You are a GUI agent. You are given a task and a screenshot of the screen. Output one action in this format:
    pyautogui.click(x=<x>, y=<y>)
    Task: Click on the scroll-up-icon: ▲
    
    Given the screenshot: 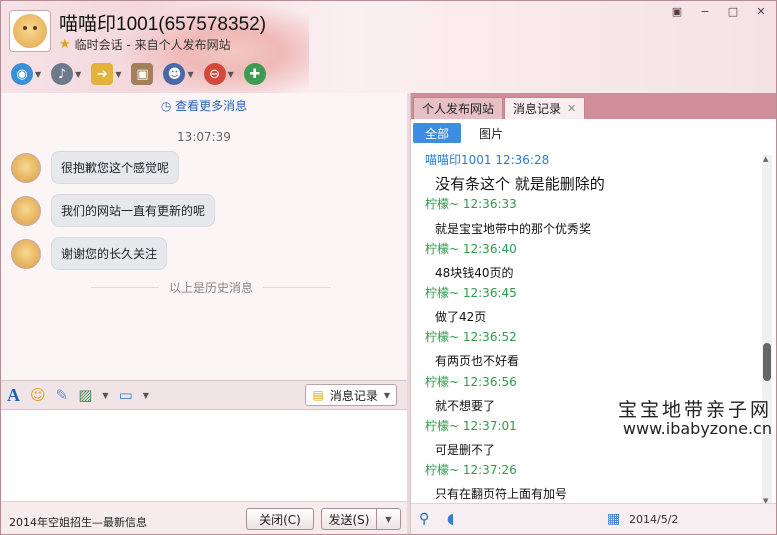 What is the action you would take?
    pyautogui.click(x=765, y=159)
    